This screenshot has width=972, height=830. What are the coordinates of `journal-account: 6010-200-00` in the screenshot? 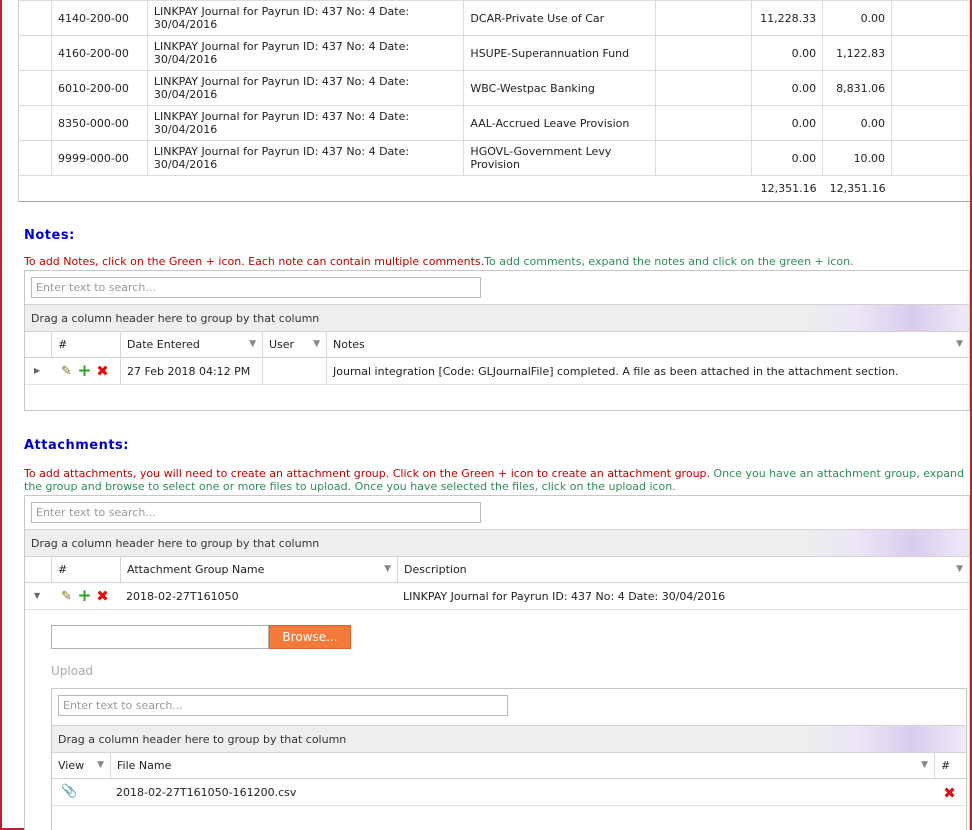 It's located at (99, 88).